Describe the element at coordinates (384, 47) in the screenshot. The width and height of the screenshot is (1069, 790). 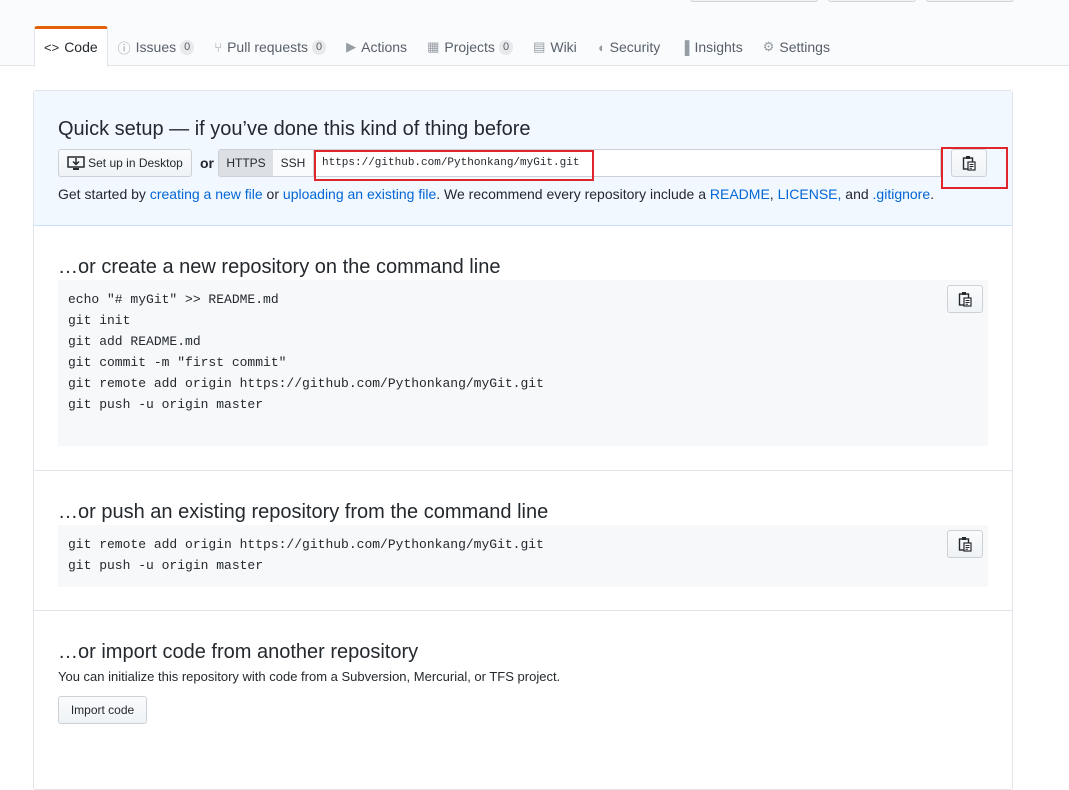
I see `tab-label: Actions` at that location.